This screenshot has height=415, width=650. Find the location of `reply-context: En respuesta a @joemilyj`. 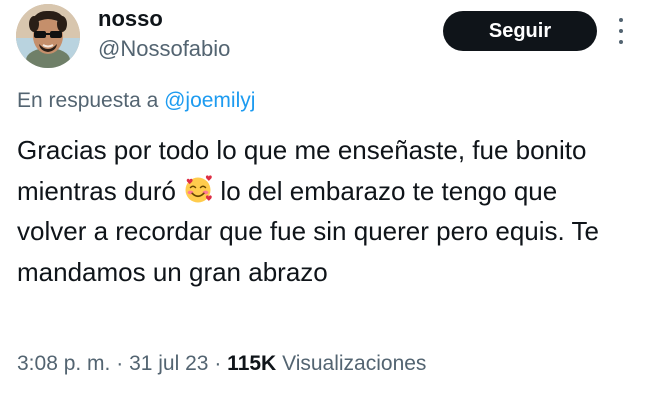

reply-context: En respuesta a @joemilyj is located at coordinates (136, 101).